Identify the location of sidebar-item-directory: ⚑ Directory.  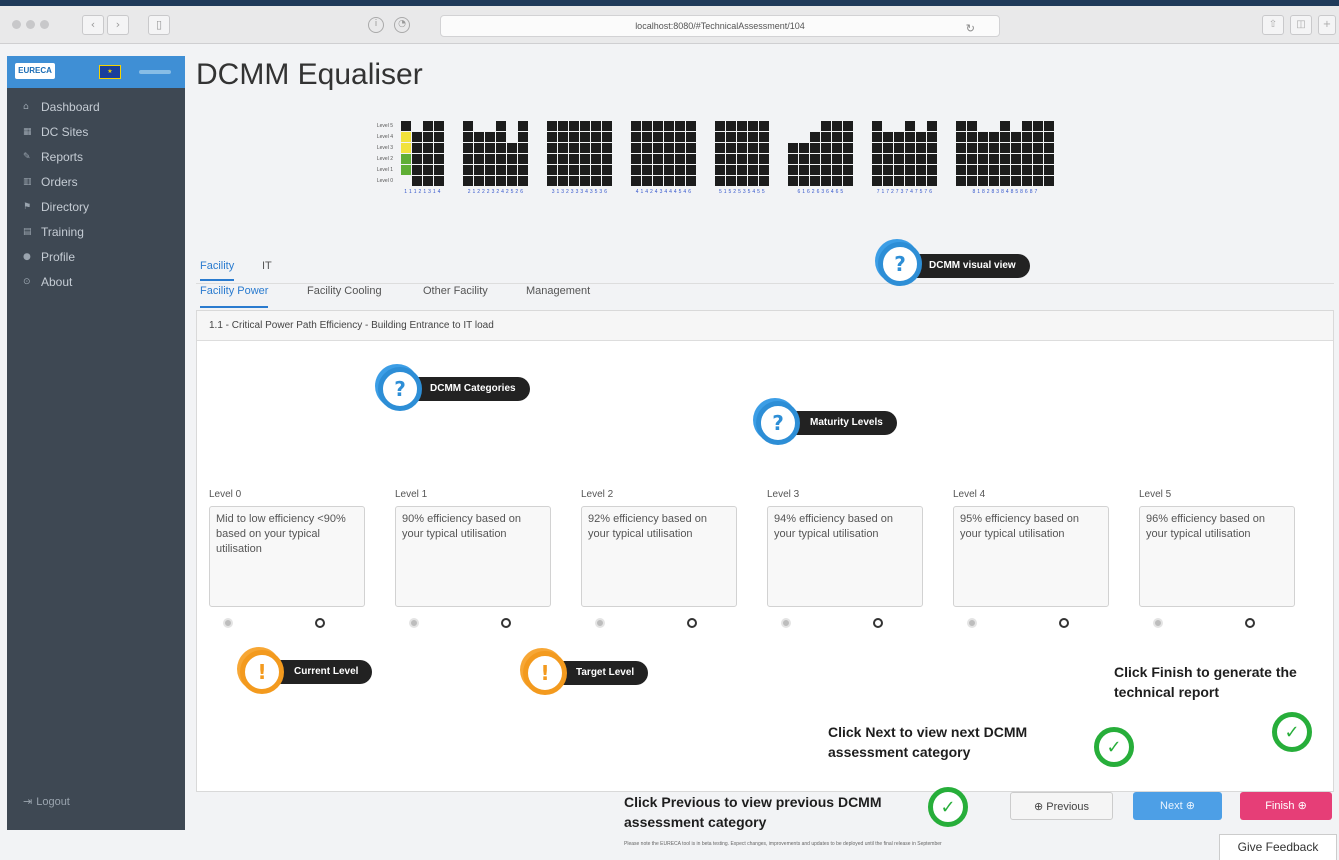
(96, 206).